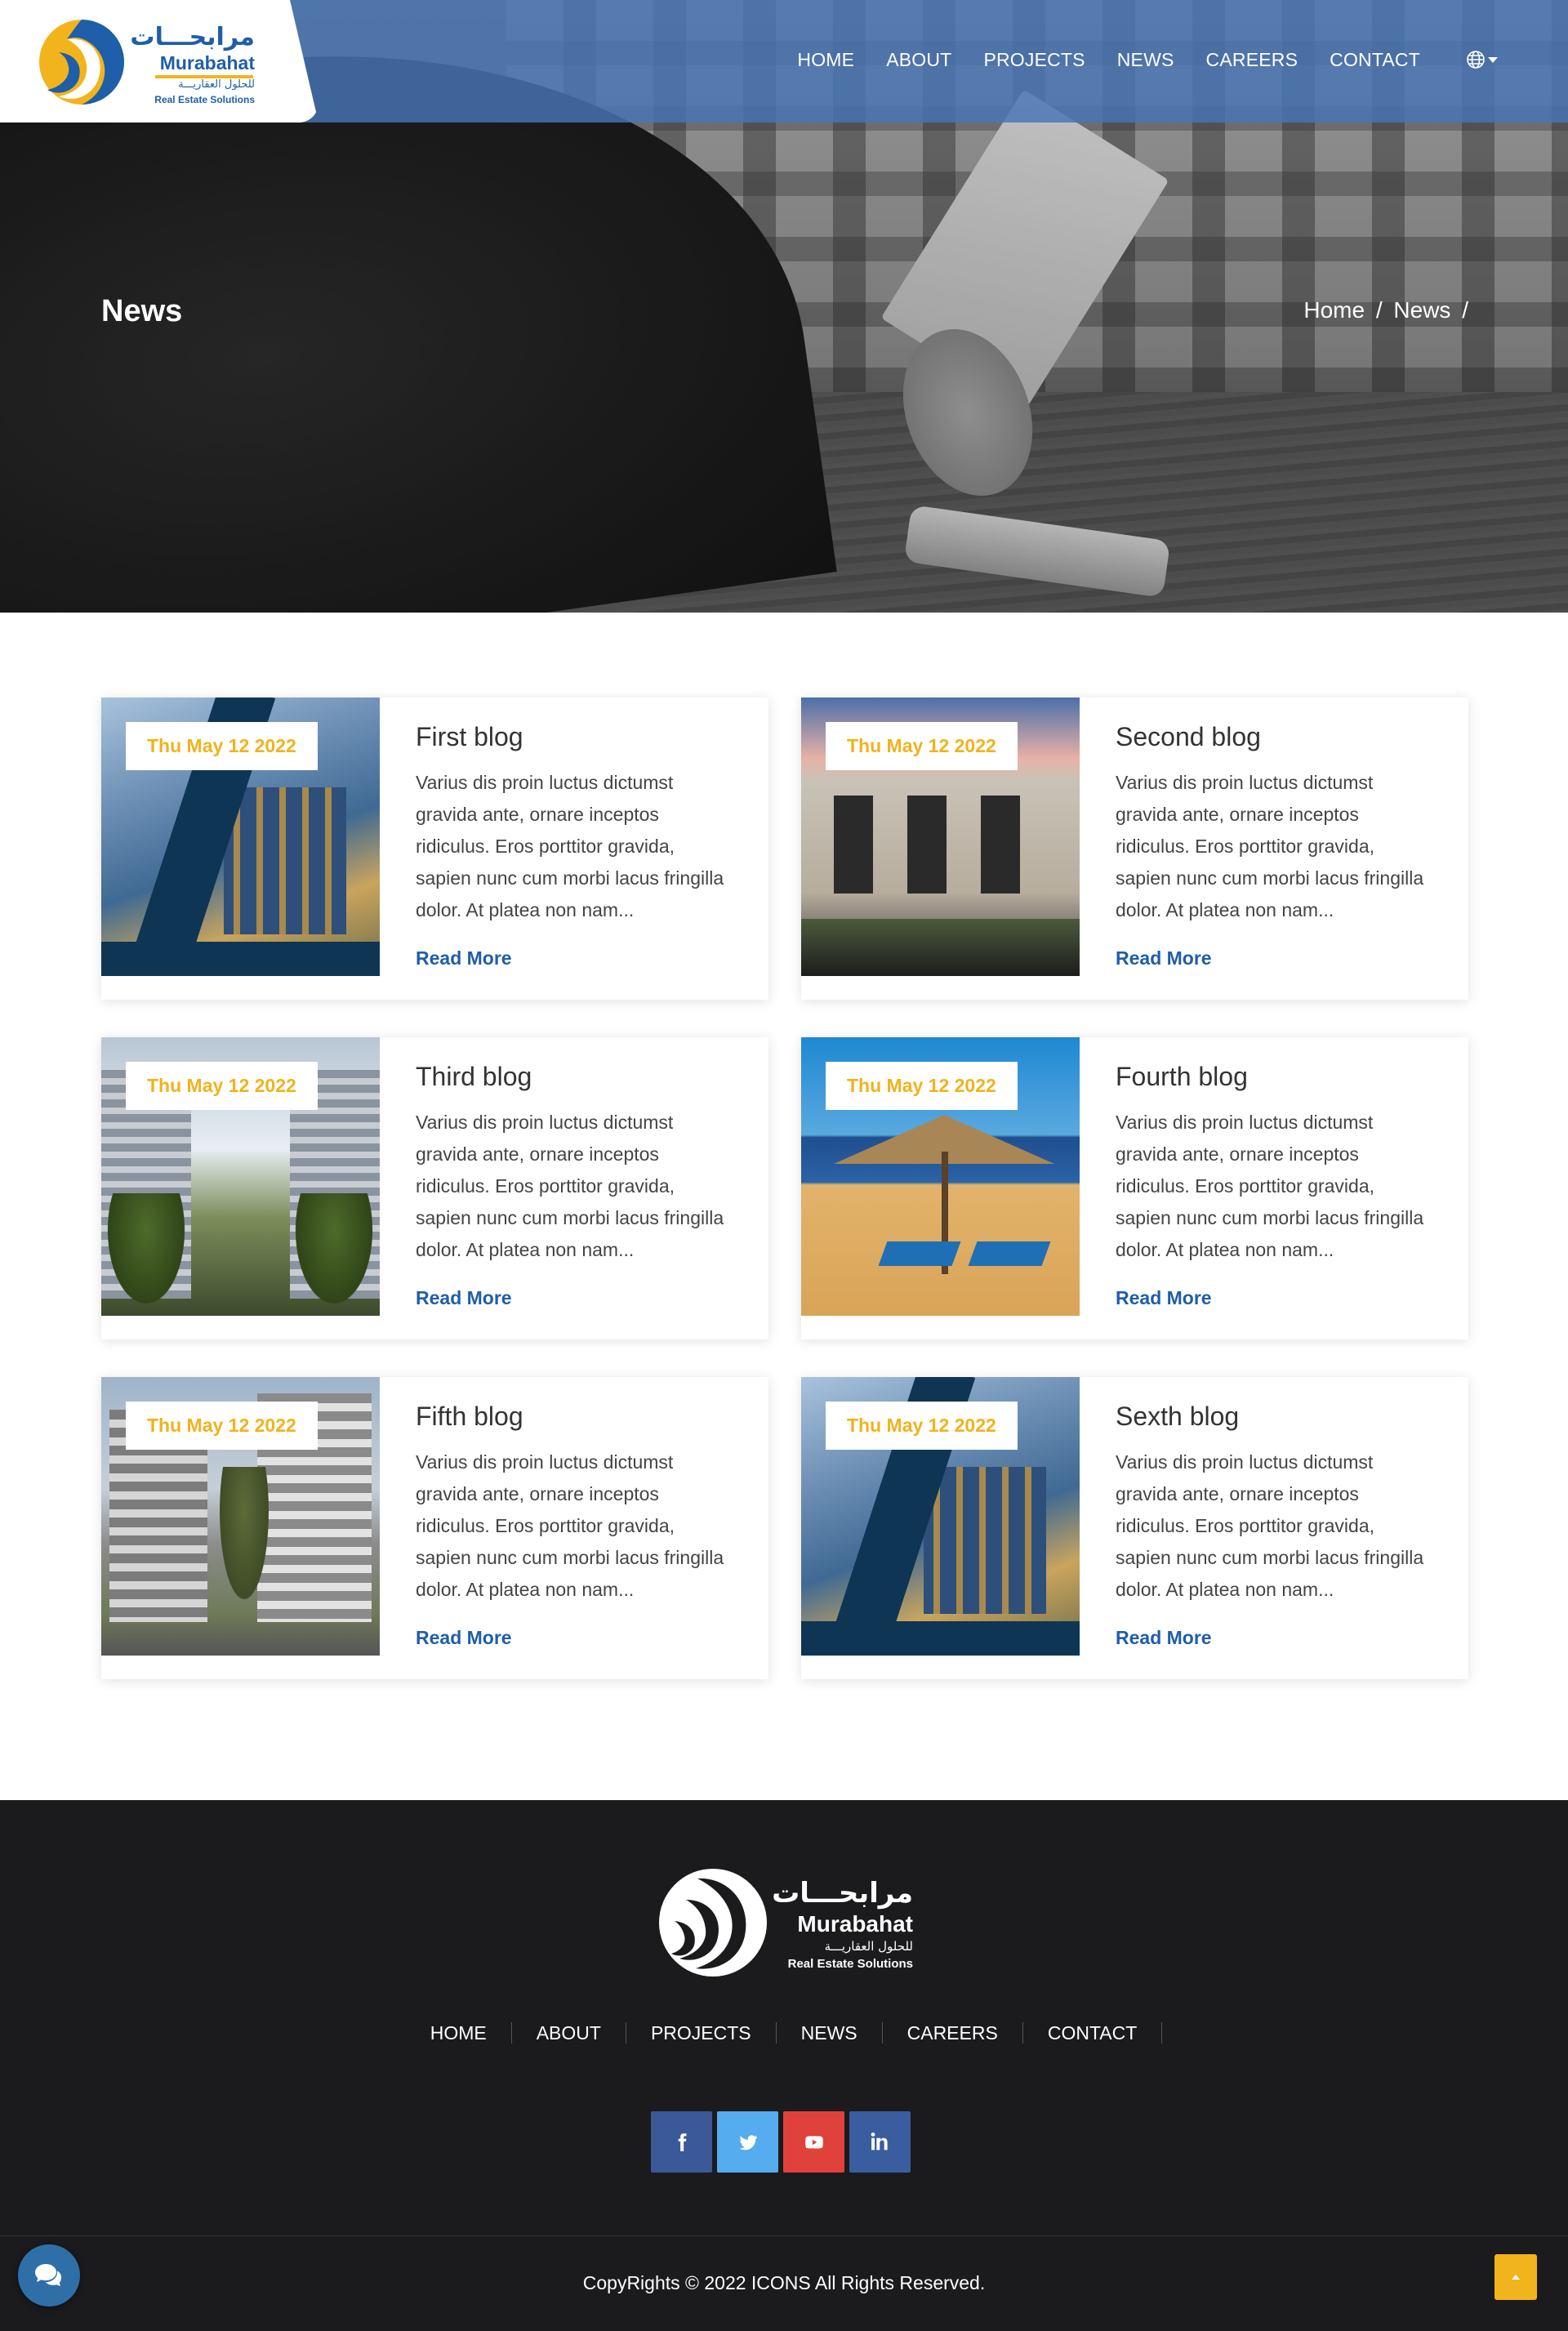  What do you see at coordinates (207, 63) in the screenshot?
I see `logo-english-text: Murabahat` at bounding box center [207, 63].